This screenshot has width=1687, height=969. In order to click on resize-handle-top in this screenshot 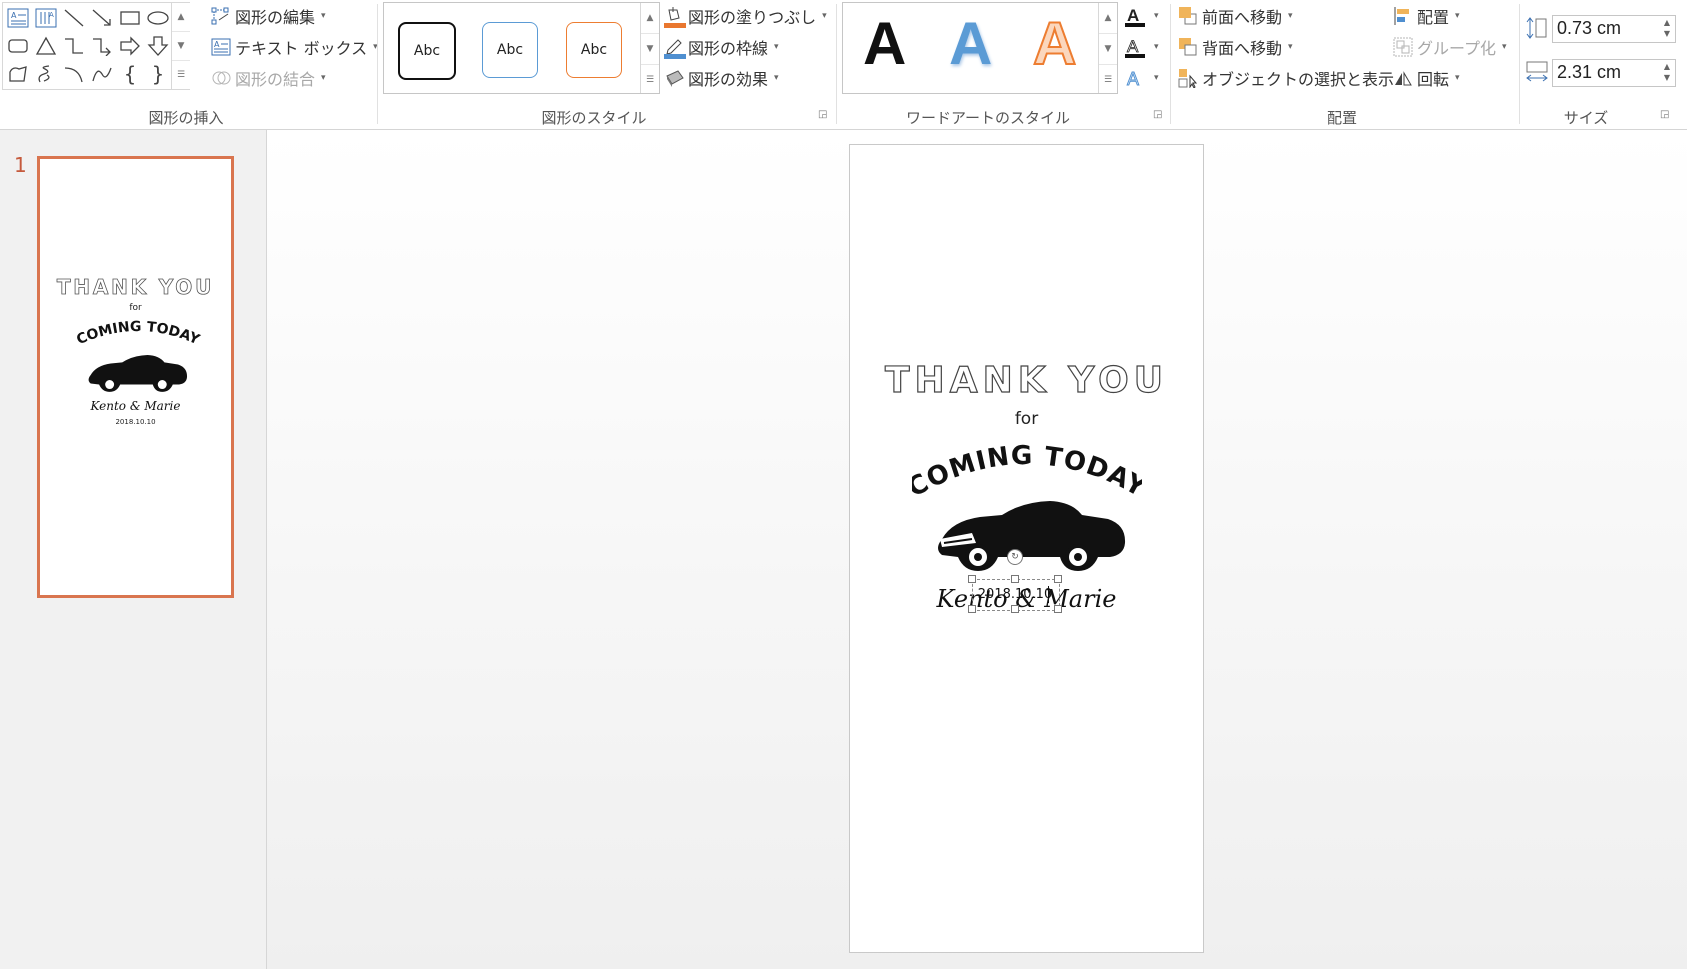, I will do `click(1015, 579)`.